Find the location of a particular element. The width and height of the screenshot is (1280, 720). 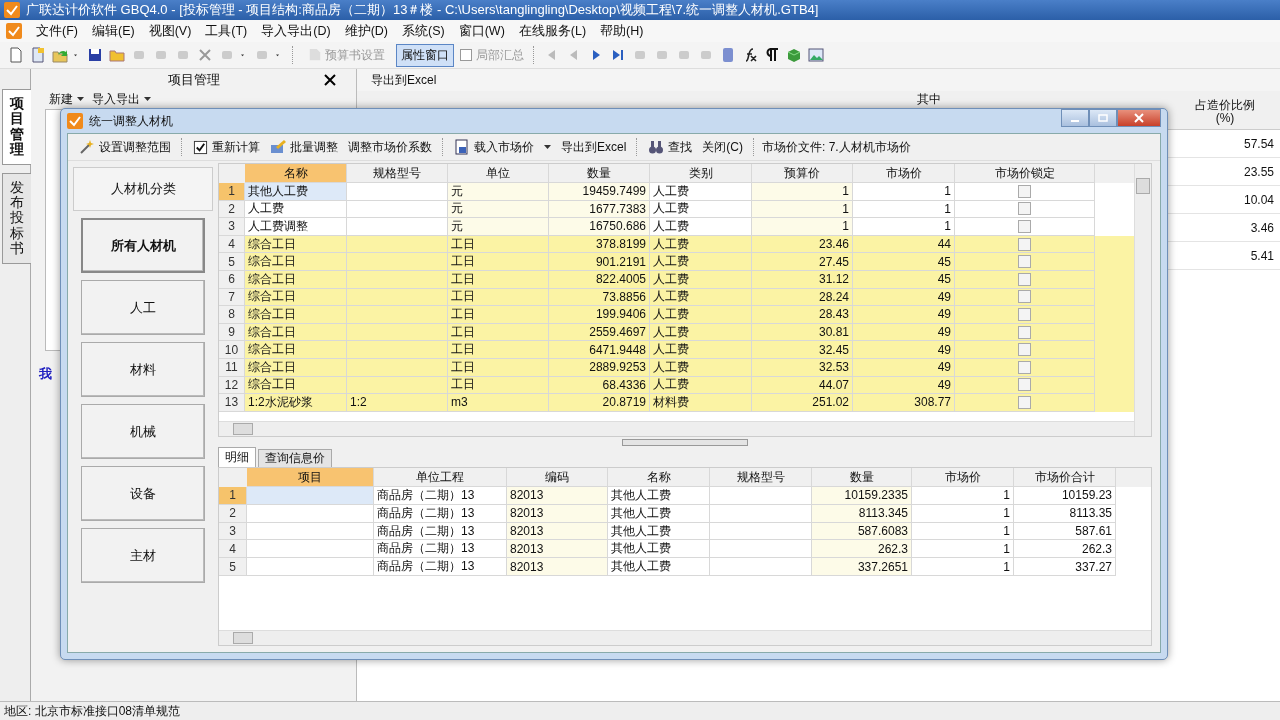

image-icon is located at coordinates (816, 55).